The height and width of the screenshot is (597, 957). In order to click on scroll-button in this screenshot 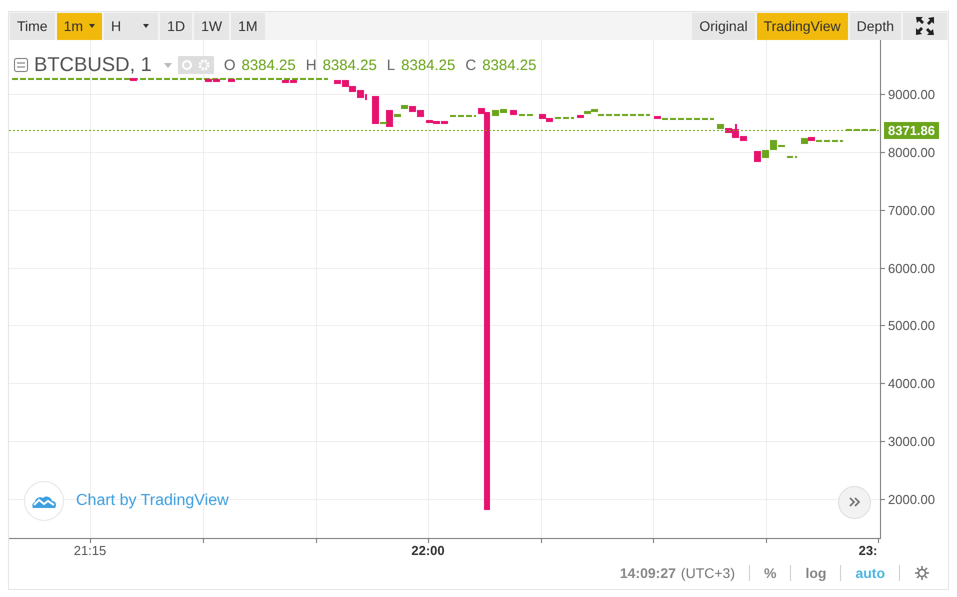, I will do `click(854, 502)`.